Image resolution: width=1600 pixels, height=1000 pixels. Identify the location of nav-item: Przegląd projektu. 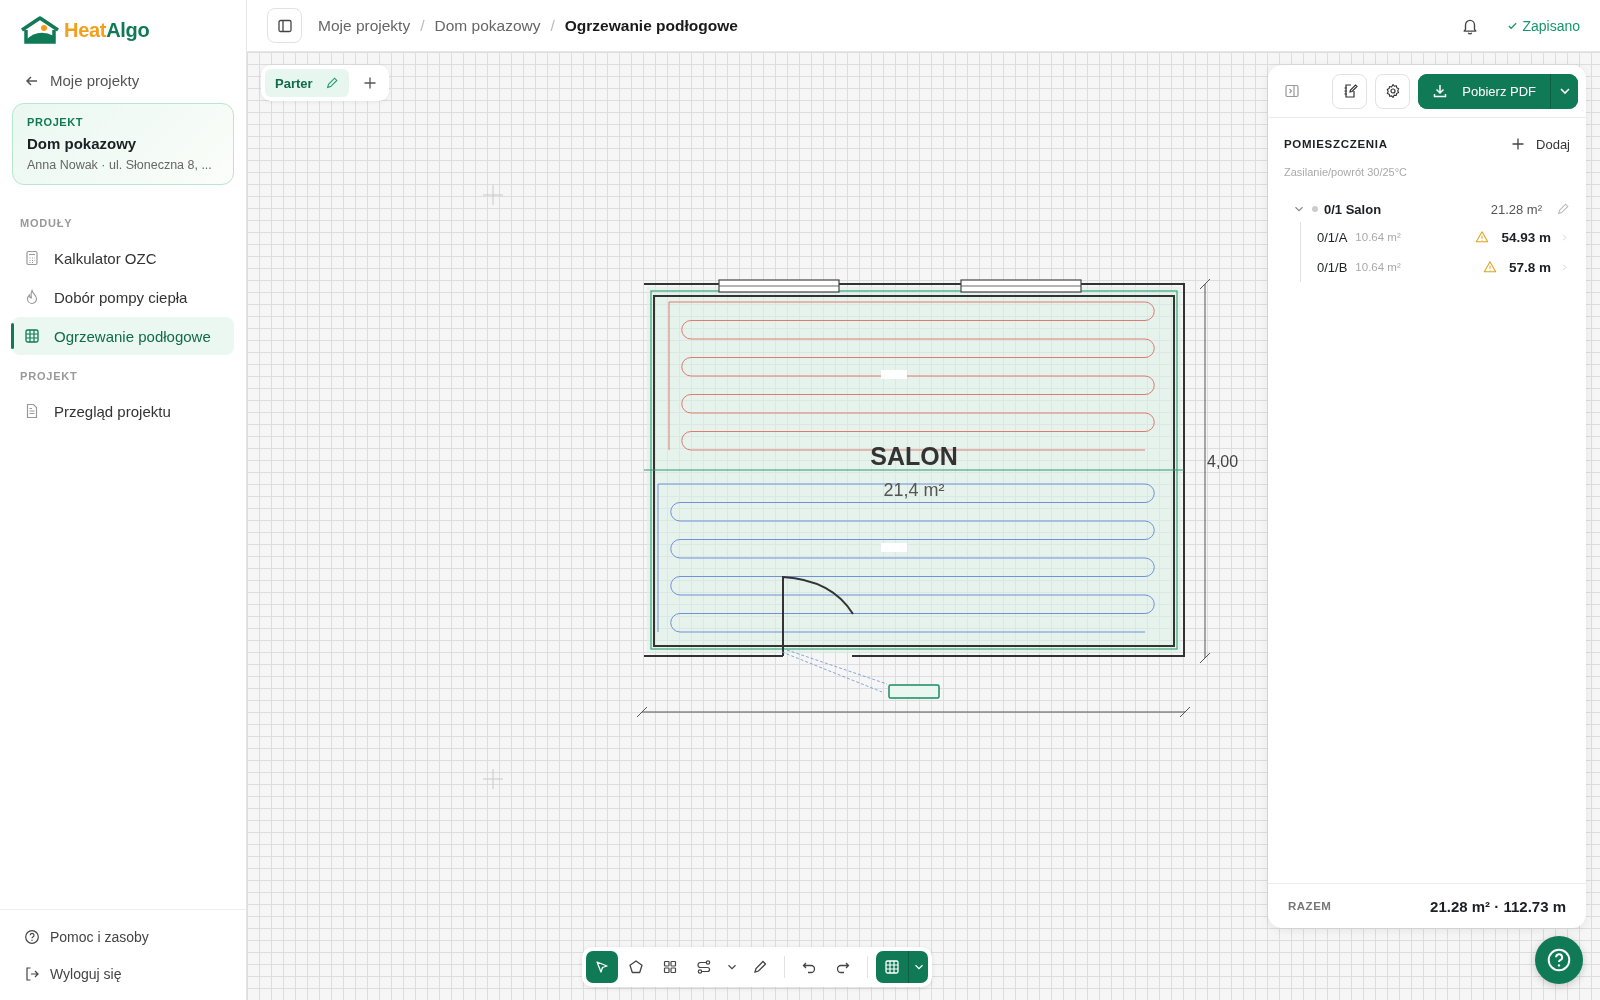
(123, 411).